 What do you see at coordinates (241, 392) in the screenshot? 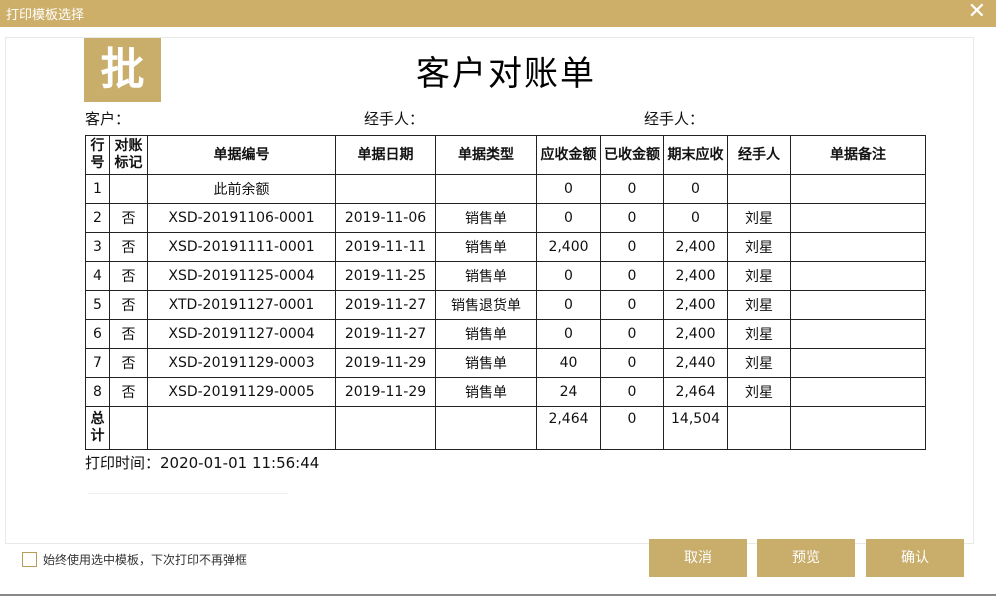
I see `table-cell: XSD-20191129-0005` at bounding box center [241, 392].